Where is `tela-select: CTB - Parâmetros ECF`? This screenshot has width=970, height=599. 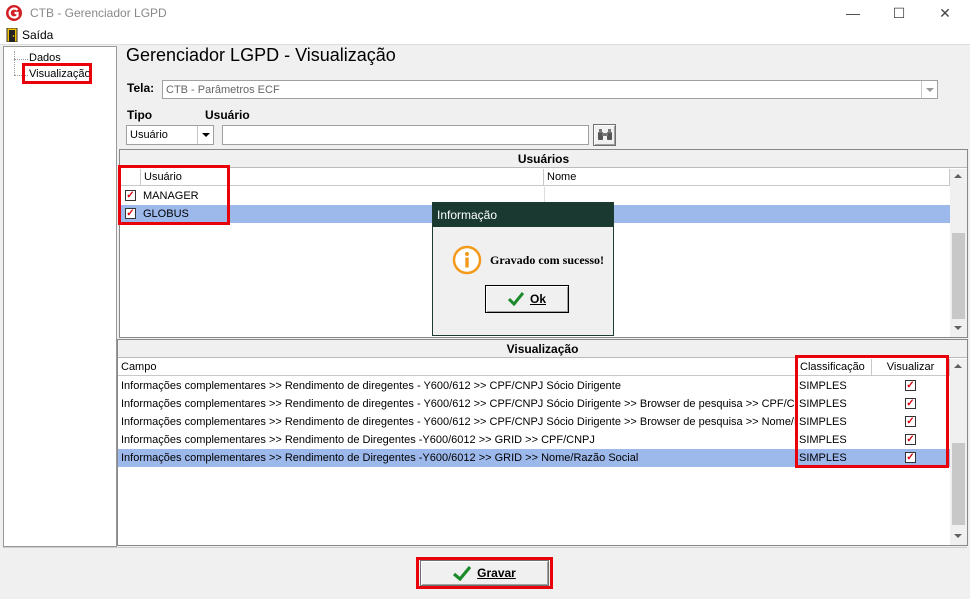
tela-select: CTB - Parâmetros ECF is located at coordinates (550, 89).